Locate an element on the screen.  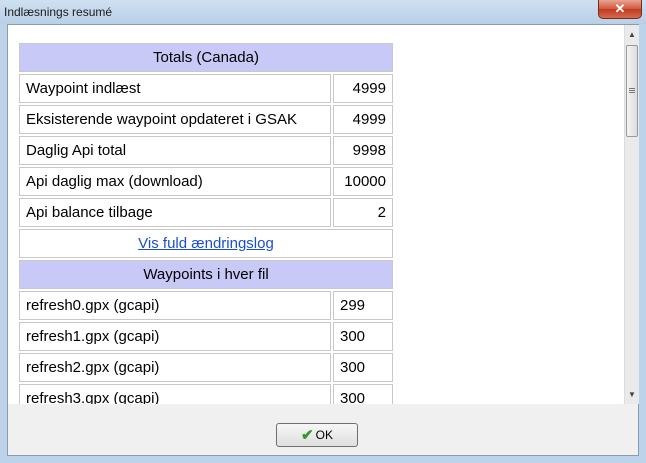
totals-header-row: Totals (Canada) is located at coordinates (206, 57).